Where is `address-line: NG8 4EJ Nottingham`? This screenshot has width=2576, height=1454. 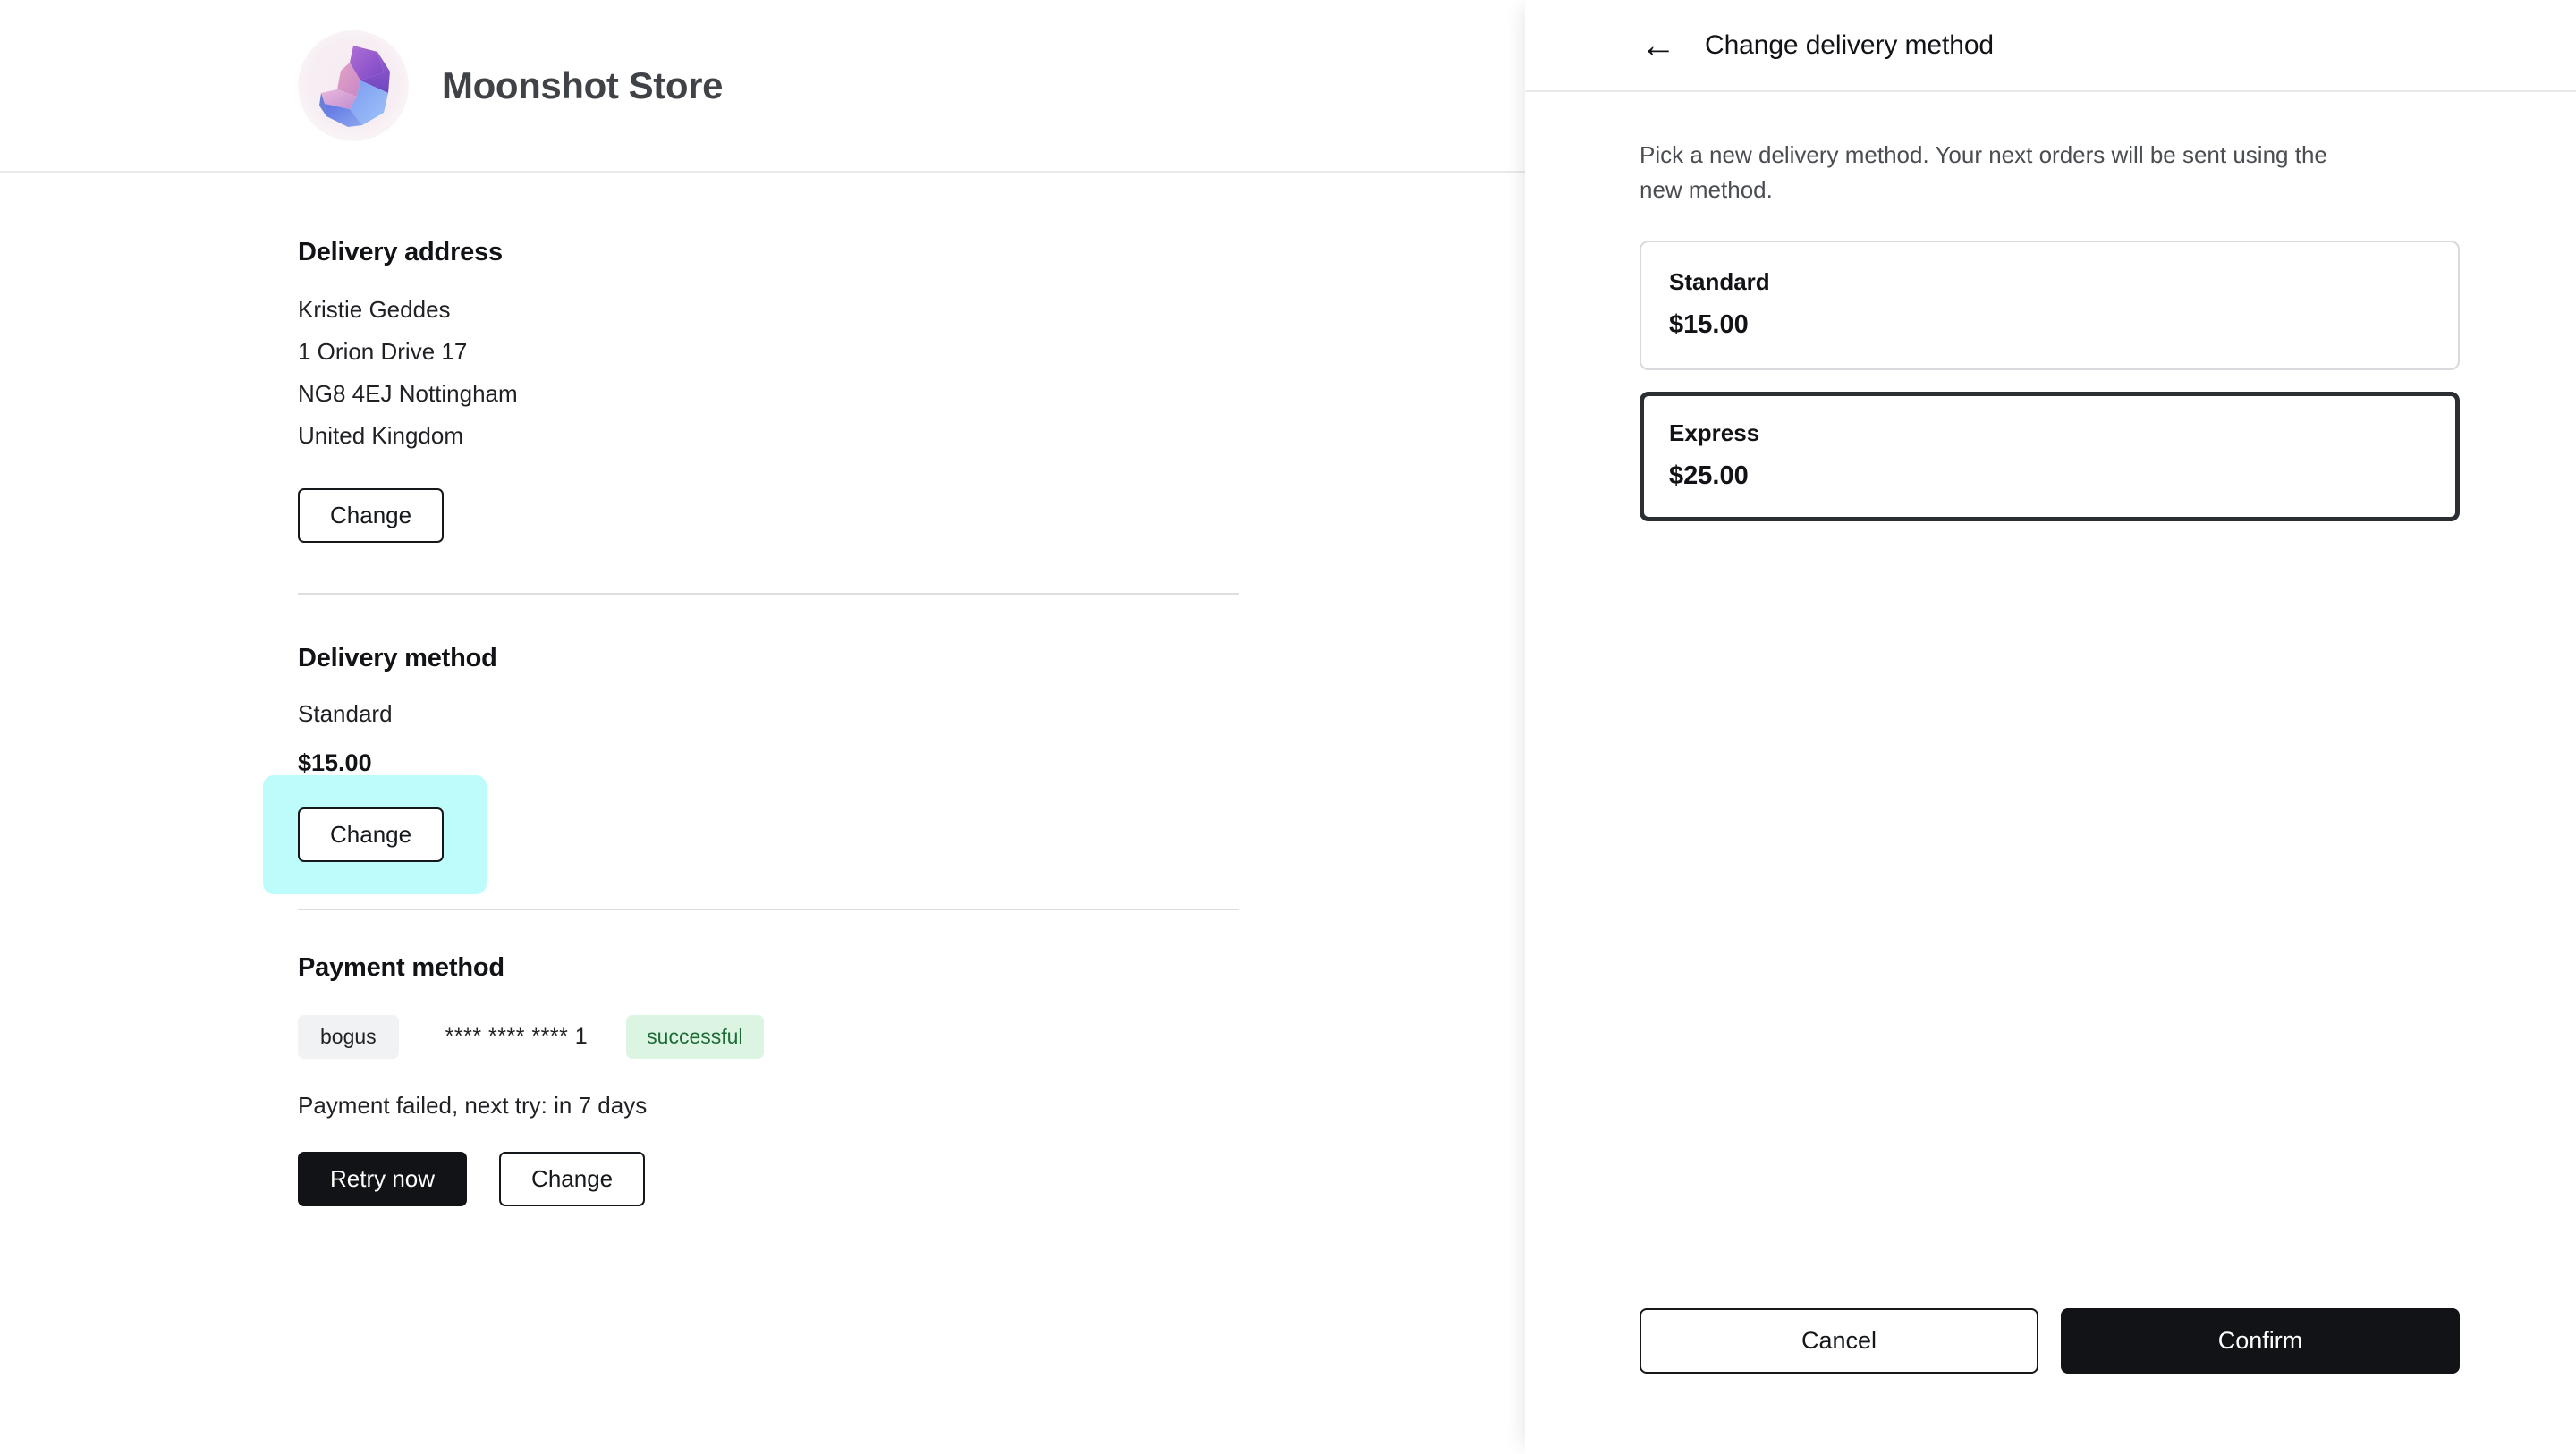
address-line: NG8 4EJ Nottingham is located at coordinates (408, 393).